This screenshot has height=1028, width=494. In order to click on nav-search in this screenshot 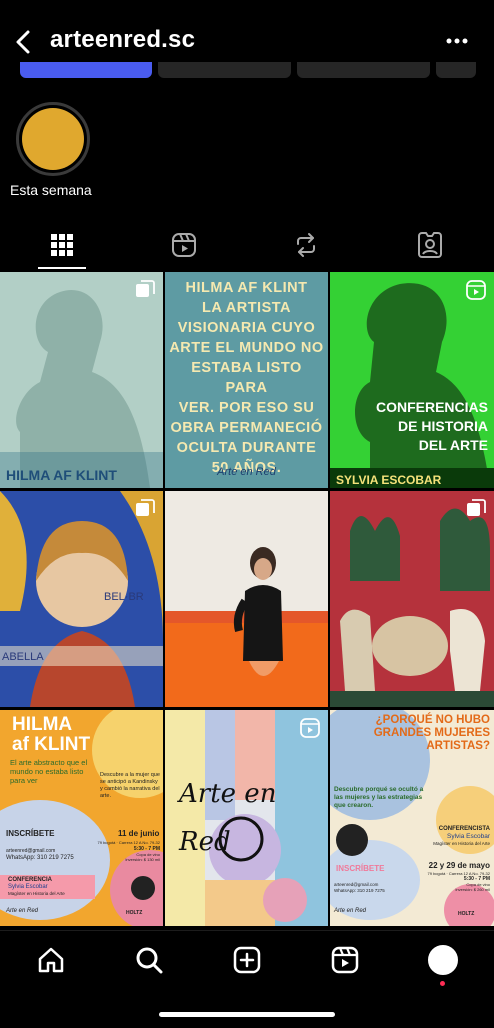, I will do `click(149, 960)`.